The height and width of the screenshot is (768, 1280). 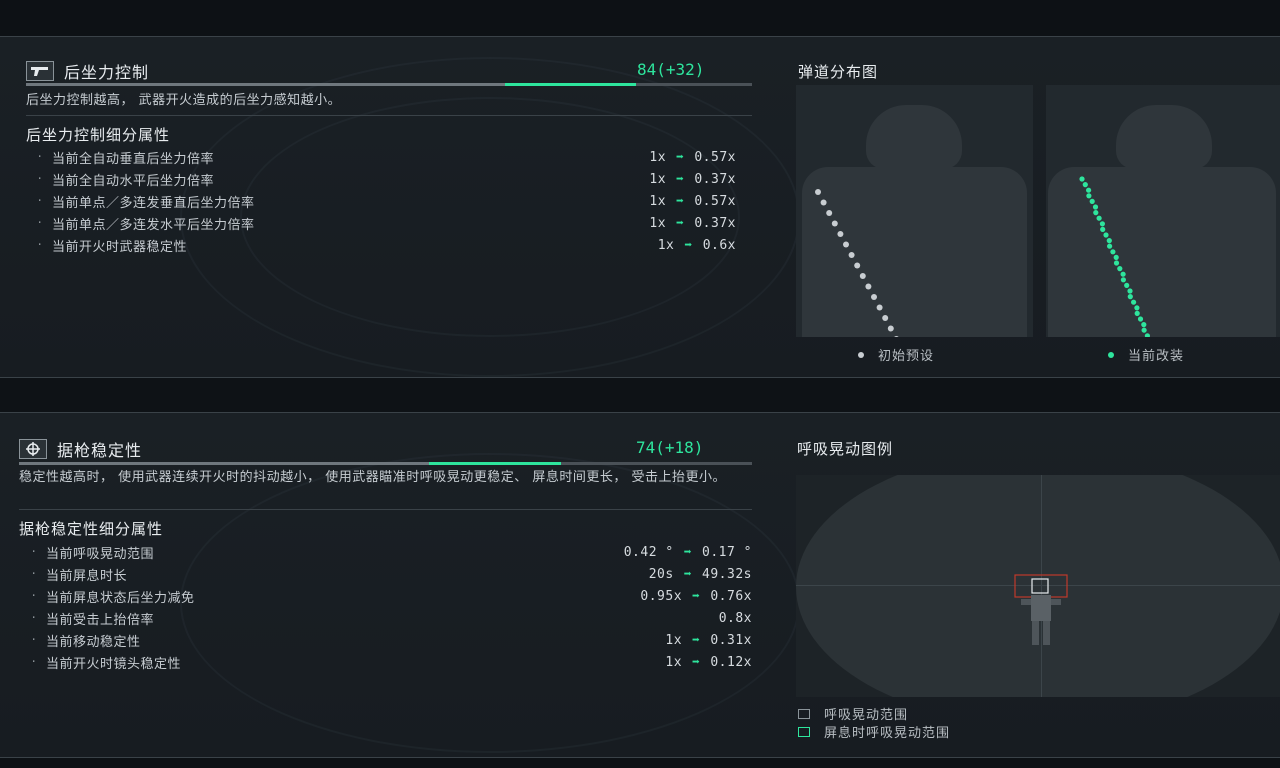 What do you see at coordinates (91, 529) in the screenshot?
I see `stability-subtitle: 据枪稳定性细分属性` at bounding box center [91, 529].